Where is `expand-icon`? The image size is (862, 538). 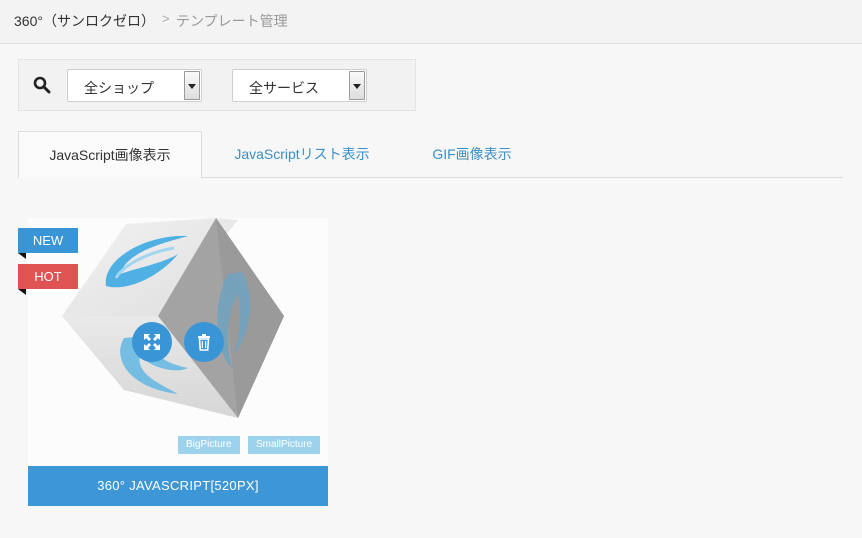
expand-icon is located at coordinates (152, 342).